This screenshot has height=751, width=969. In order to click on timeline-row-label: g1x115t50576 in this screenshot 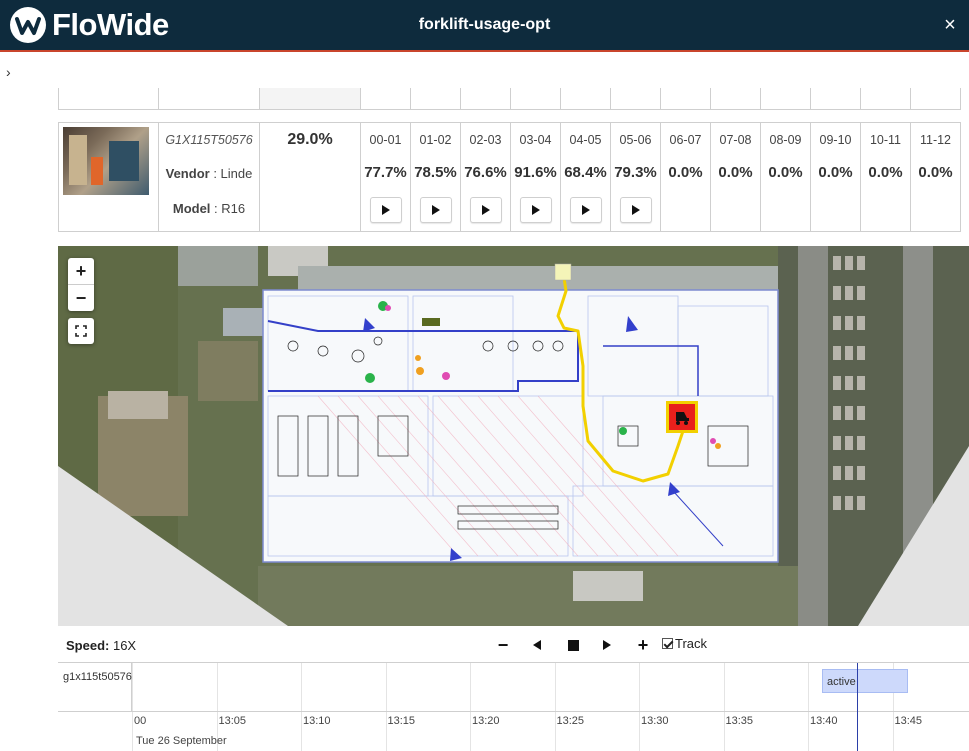, I will do `click(97, 677)`.